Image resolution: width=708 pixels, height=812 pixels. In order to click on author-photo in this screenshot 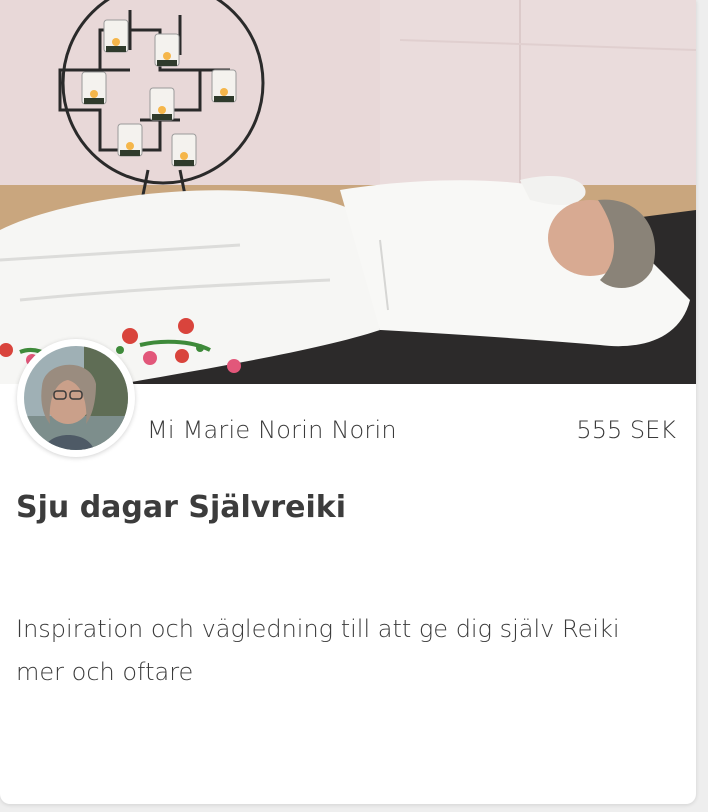, I will do `click(76, 398)`.